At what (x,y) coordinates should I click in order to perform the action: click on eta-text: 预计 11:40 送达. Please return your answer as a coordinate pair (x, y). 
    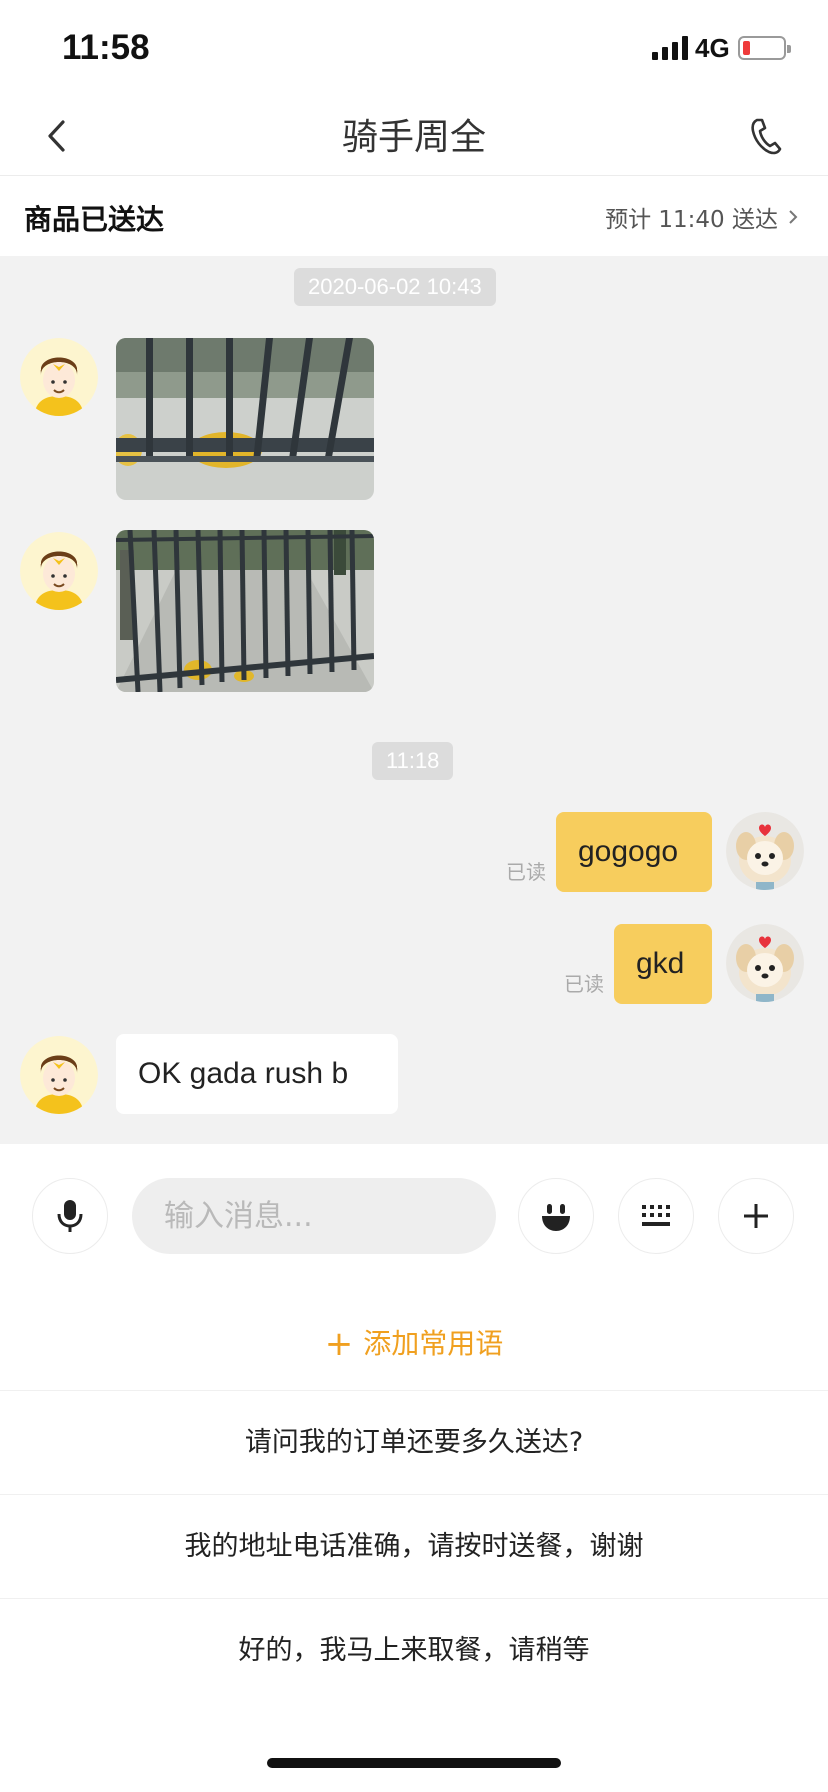
    Looking at the image, I should click on (691, 220).